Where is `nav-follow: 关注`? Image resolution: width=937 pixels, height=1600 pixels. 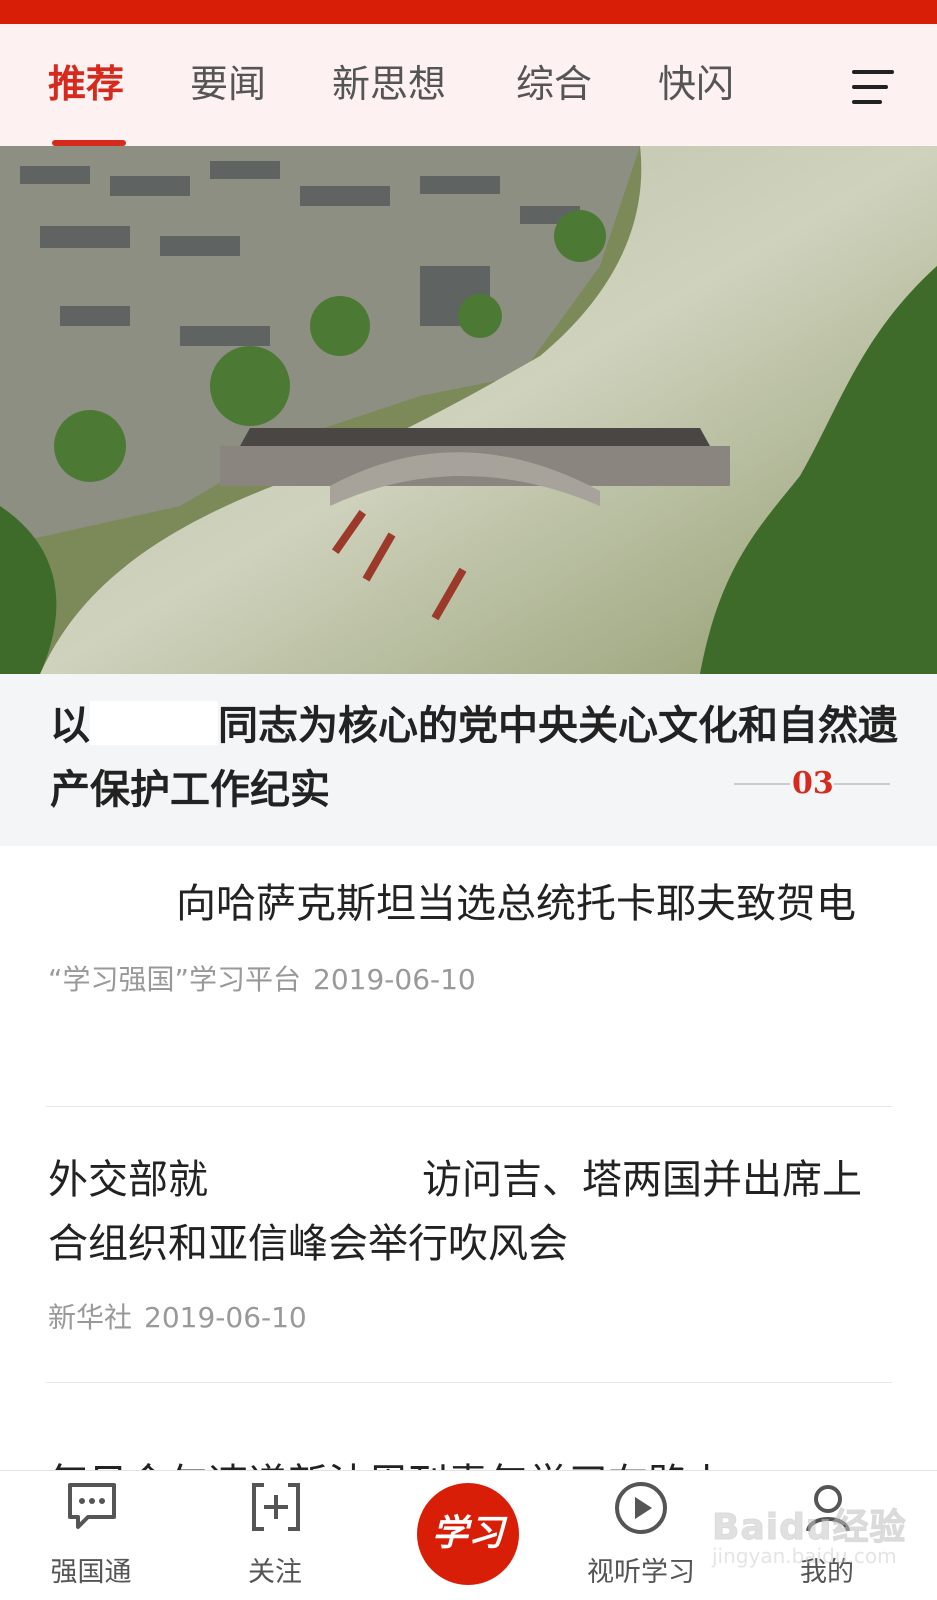 nav-follow: 关注 is located at coordinates (275, 1535).